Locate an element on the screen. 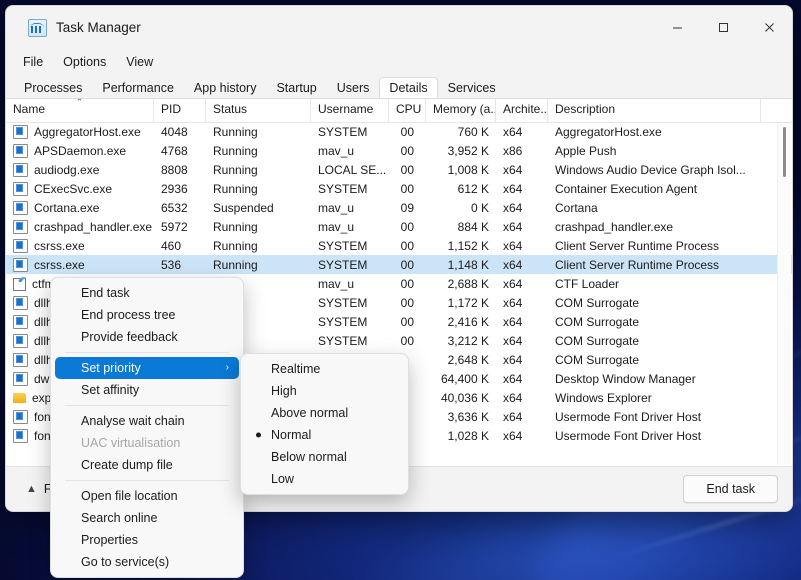 The height and width of the screenshot is (580, 801). close-button is located at coordinates (769, 27).